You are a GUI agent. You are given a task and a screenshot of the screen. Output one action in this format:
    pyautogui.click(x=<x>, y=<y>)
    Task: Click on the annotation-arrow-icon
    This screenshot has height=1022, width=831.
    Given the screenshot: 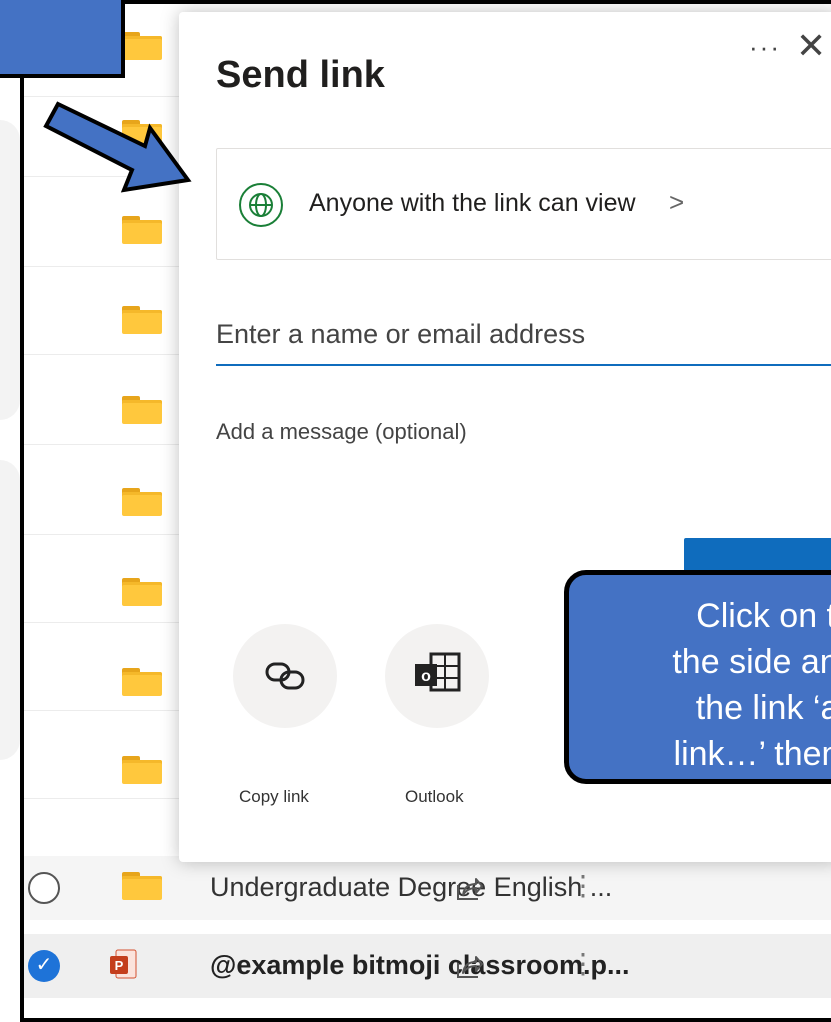 What is the action you would take?
    pyautogui.click(x=117, y=147)
    